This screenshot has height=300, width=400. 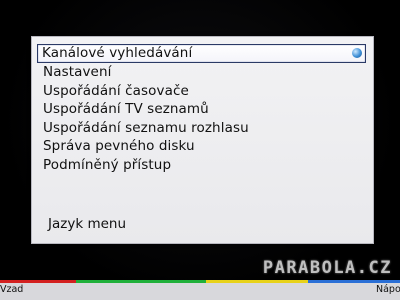 I want to click on menu-item-label: Uspořádání seznamu rozhlasu, so click(x=146, y=127).